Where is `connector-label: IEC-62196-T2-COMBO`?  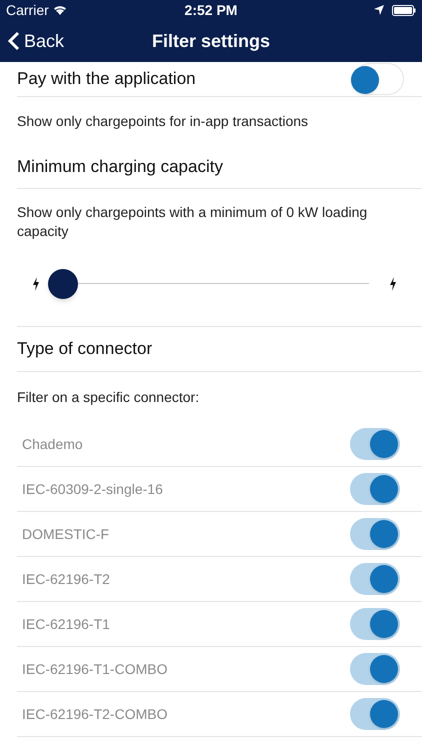
connector-label: IEC-62196-T2-COMBO is located at coordinates (95, 714).